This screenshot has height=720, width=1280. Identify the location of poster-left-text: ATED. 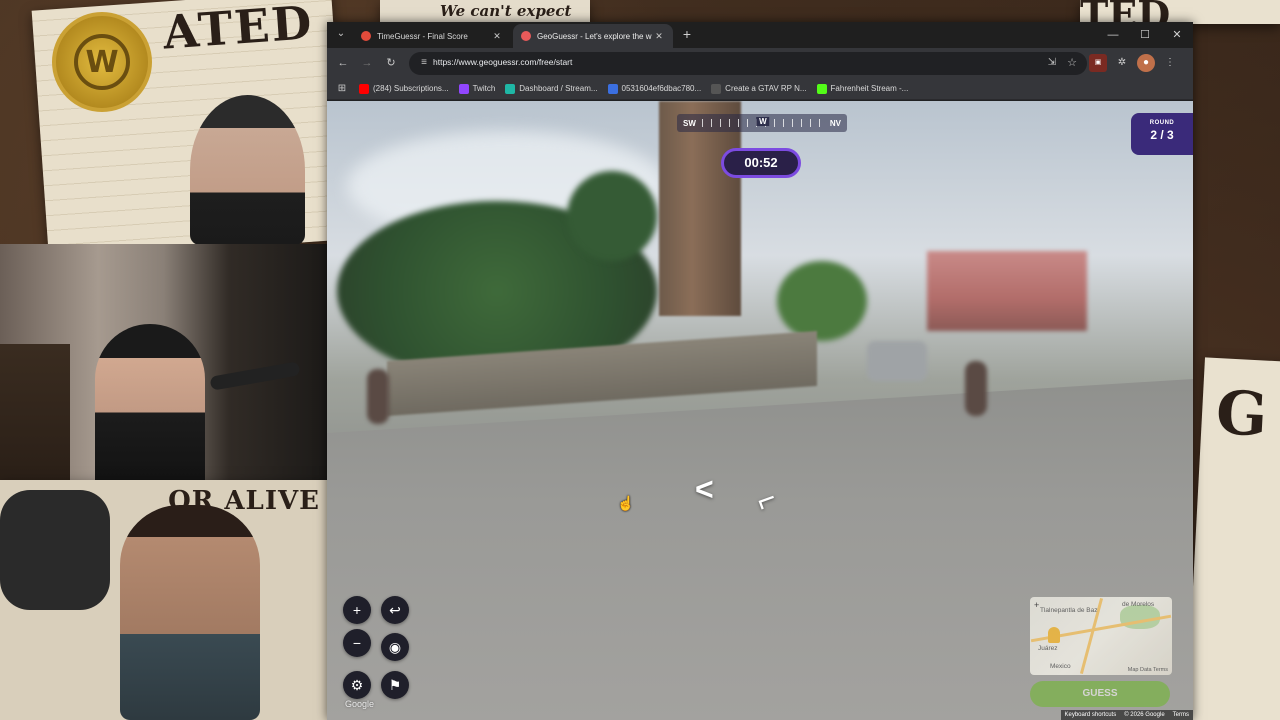
(238, 30).